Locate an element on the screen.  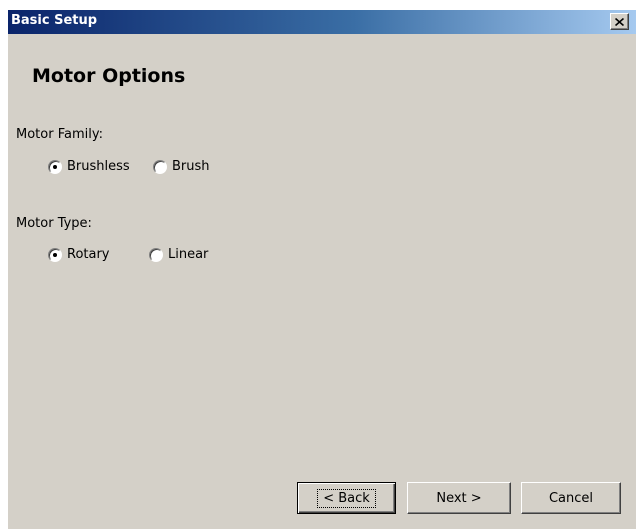
close-icon is located at coordinates (619, 21).